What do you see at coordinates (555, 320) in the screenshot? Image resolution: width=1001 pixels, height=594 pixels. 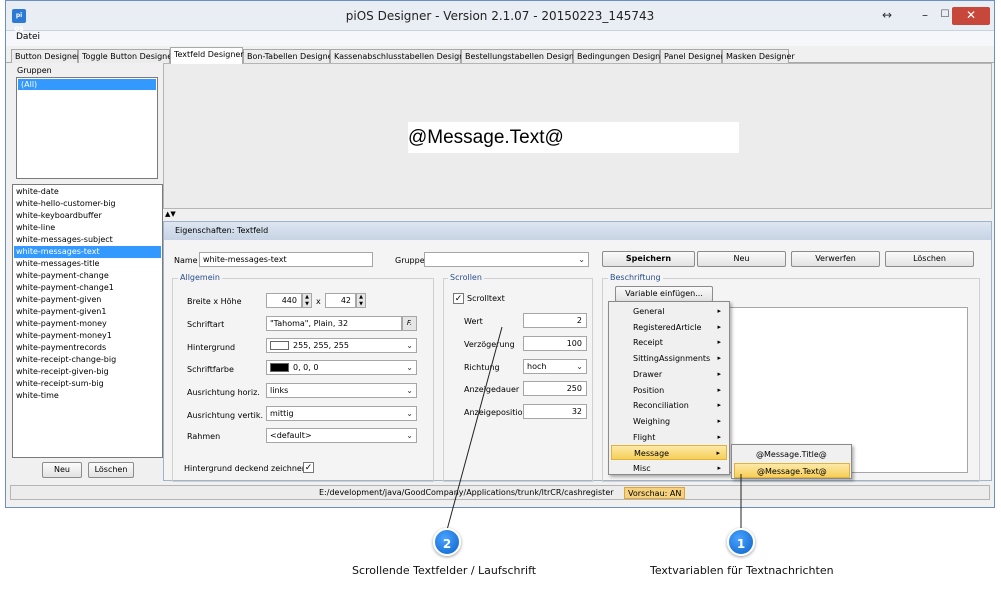 I see `value-input: 2` at bounding box center [555, 320].